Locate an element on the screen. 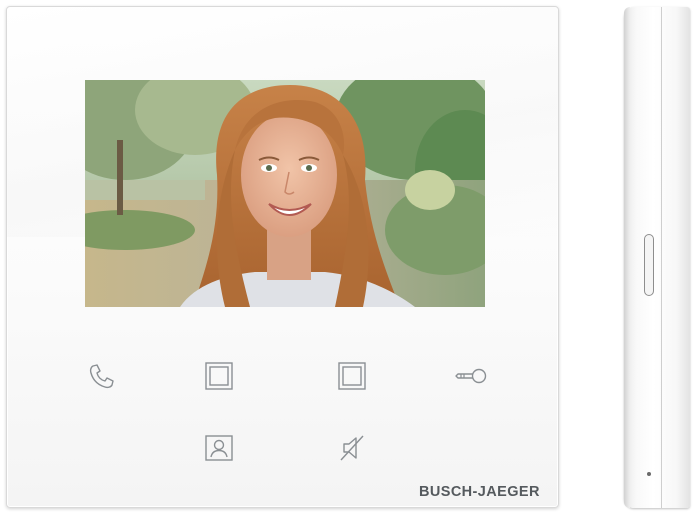 The width and height of the screenshot is (693, 515). side-led-indicator is located at coordinates (649, 474).